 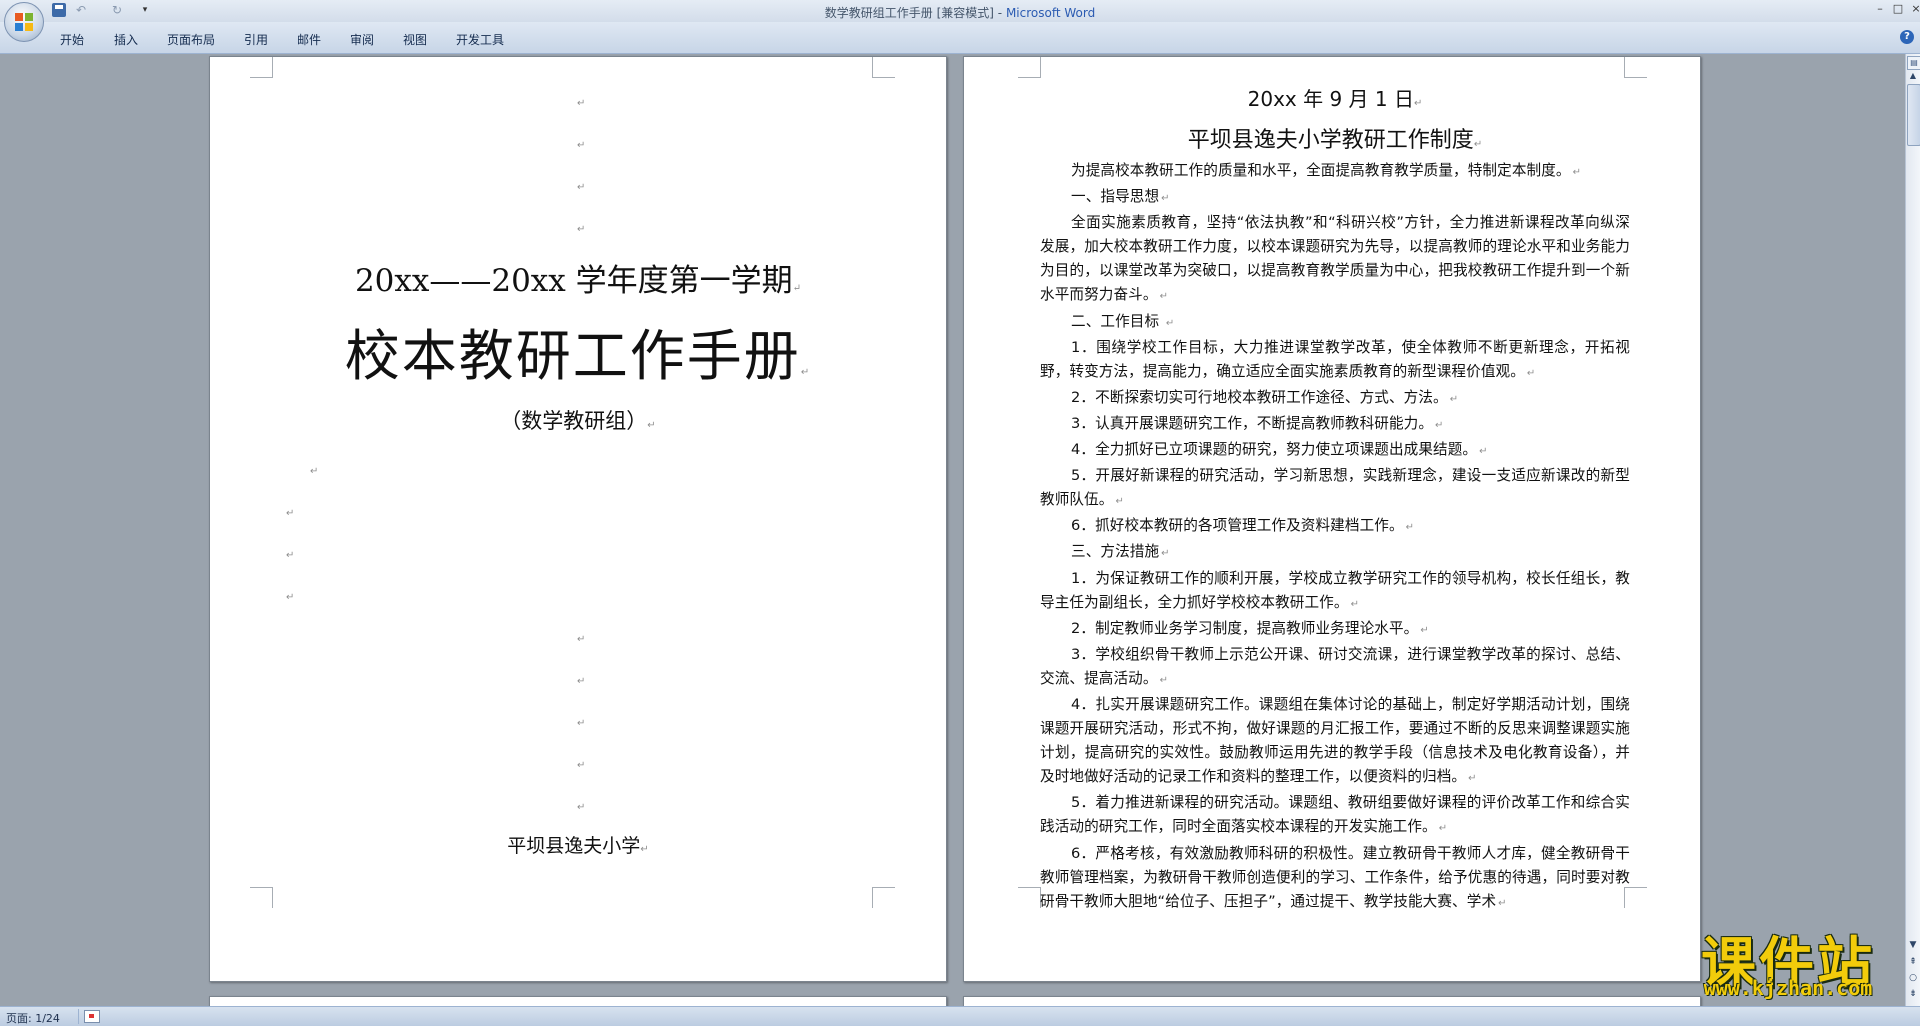 I want to click on body-paragraph: 为提高校本教研工作的质量和水平，全面提高教育教学质量，特制定本制度。, so click(x=1335, y=172).